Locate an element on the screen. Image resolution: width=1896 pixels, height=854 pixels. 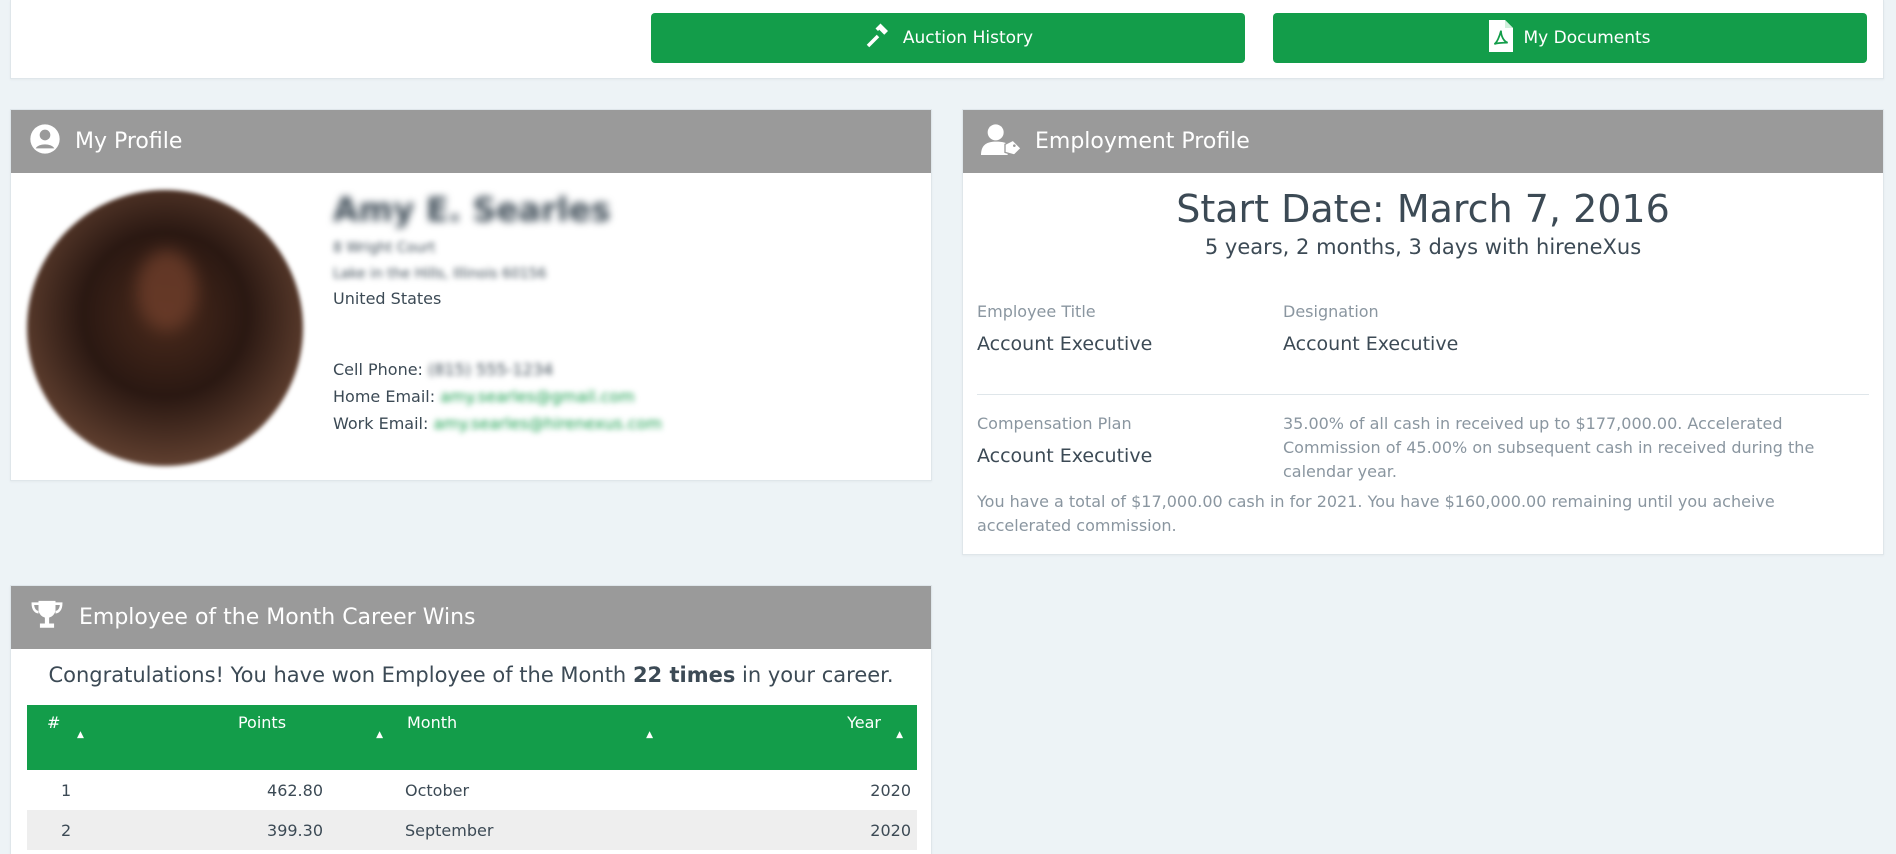
cell-points: 399.30 is located at coordinates (295, 830).